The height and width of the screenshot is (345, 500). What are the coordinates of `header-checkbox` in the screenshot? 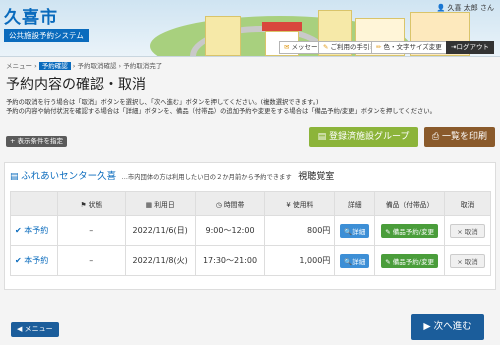 It's located at (34, 203).